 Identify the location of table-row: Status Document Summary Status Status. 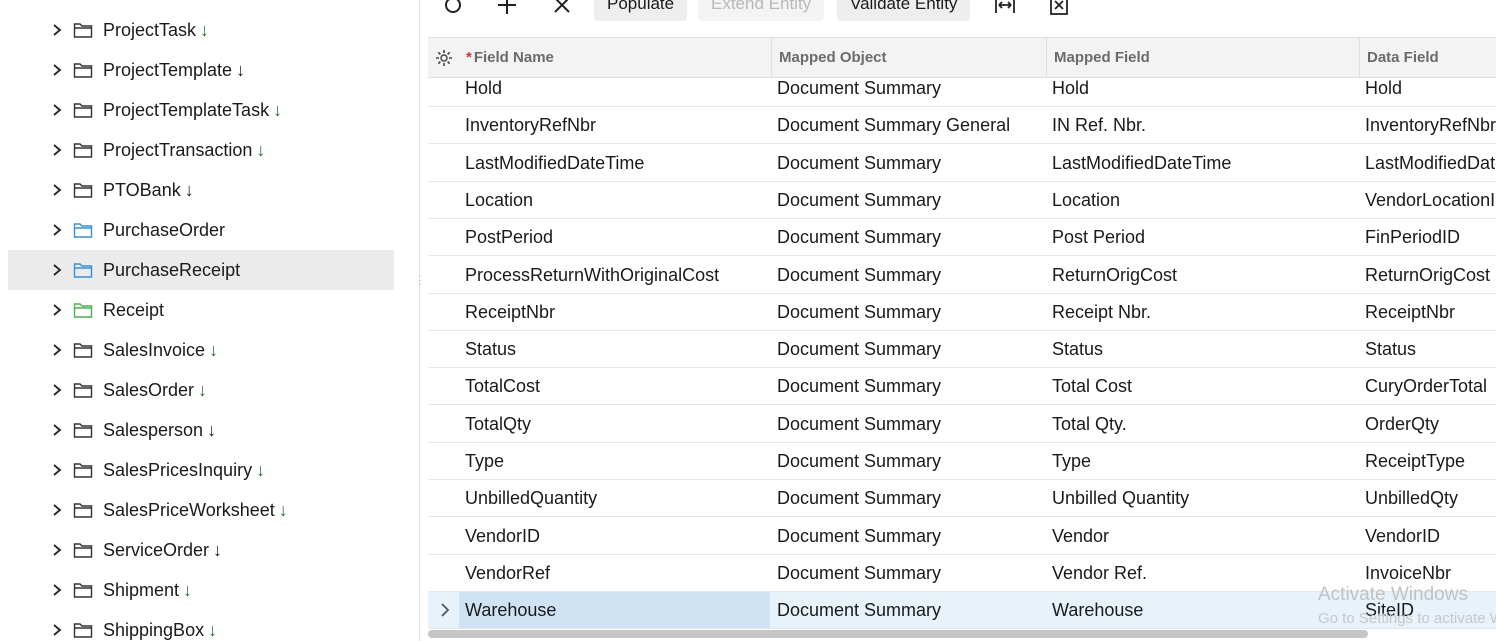
(962, 350).